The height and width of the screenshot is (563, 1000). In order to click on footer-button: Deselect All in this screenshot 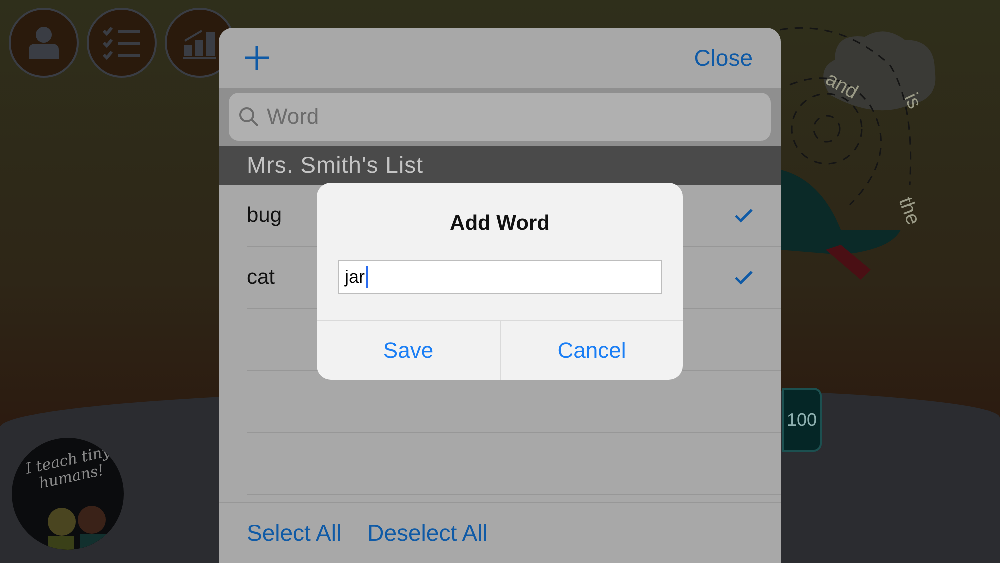, I will do `click(428, 533)`.